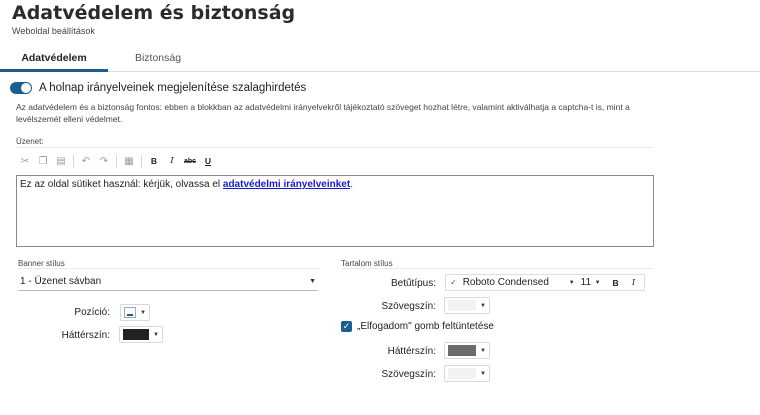 This screenshot has width=760, height=415. Describe the element at coordinates (25, 161) in the screenshot. I see `cut-icon: ✂` at that location.